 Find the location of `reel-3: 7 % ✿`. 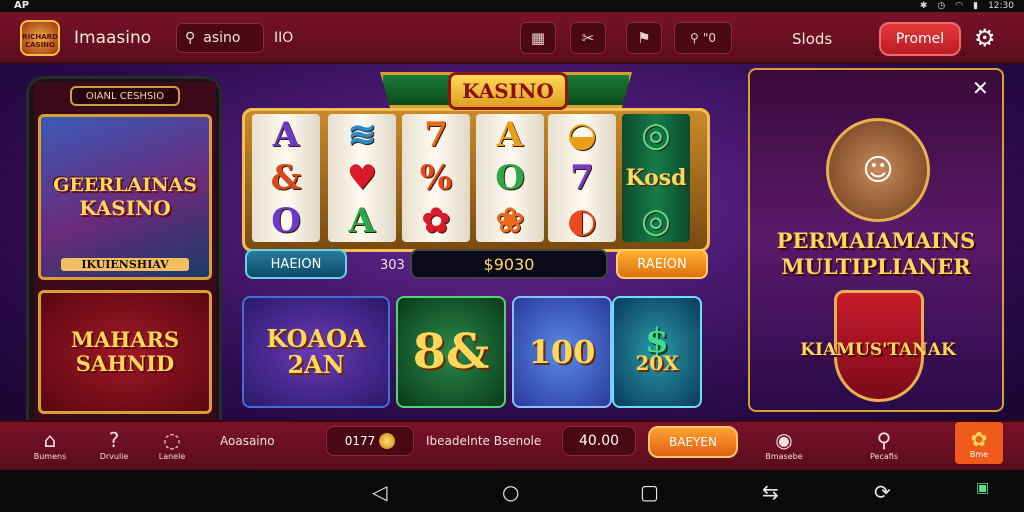

reel-3: 7 % ✿ is located at coordinates (436, 178).